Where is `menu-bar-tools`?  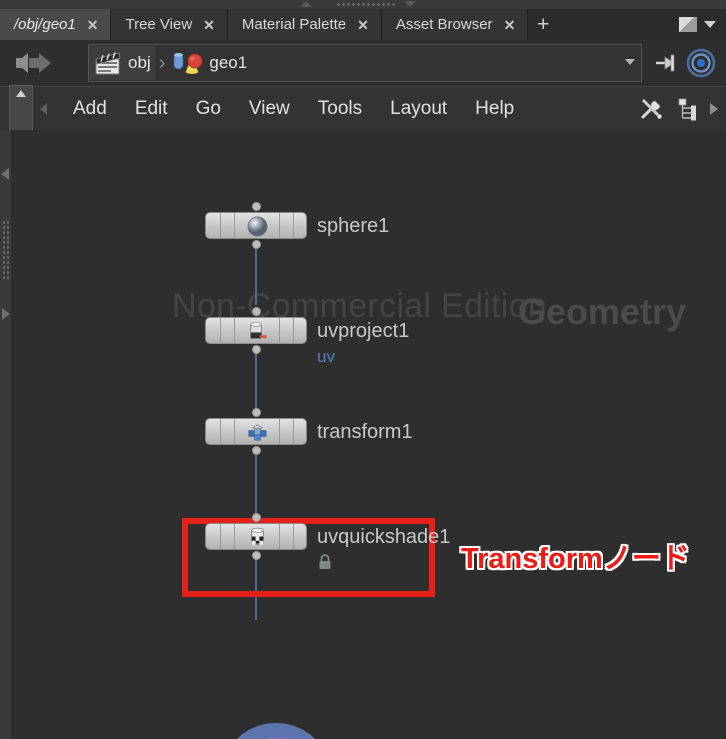 menu-bar-tools is located at coordinates (682, 109).